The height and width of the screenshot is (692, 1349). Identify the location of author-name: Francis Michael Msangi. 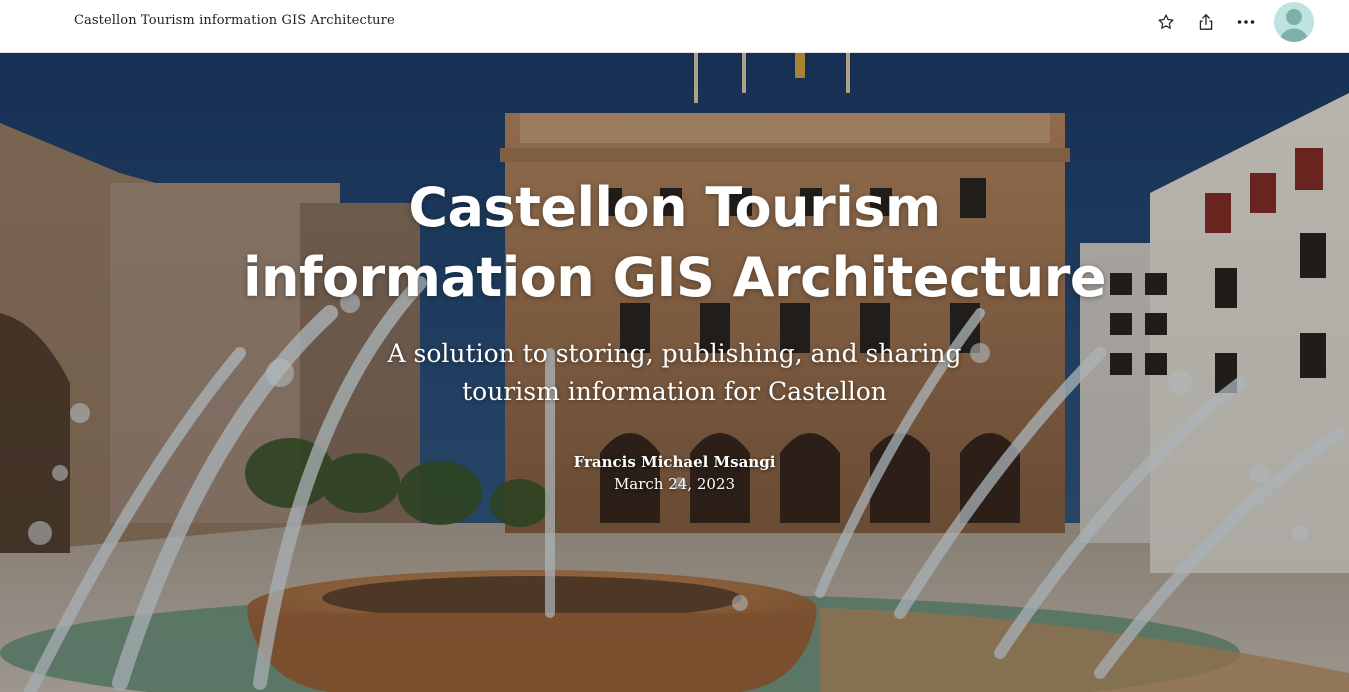
(674, 462).